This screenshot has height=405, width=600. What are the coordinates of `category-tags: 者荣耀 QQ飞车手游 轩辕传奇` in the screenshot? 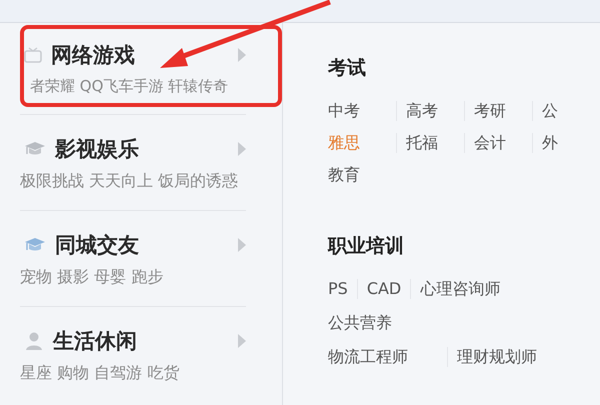 It's located at (138, 86).